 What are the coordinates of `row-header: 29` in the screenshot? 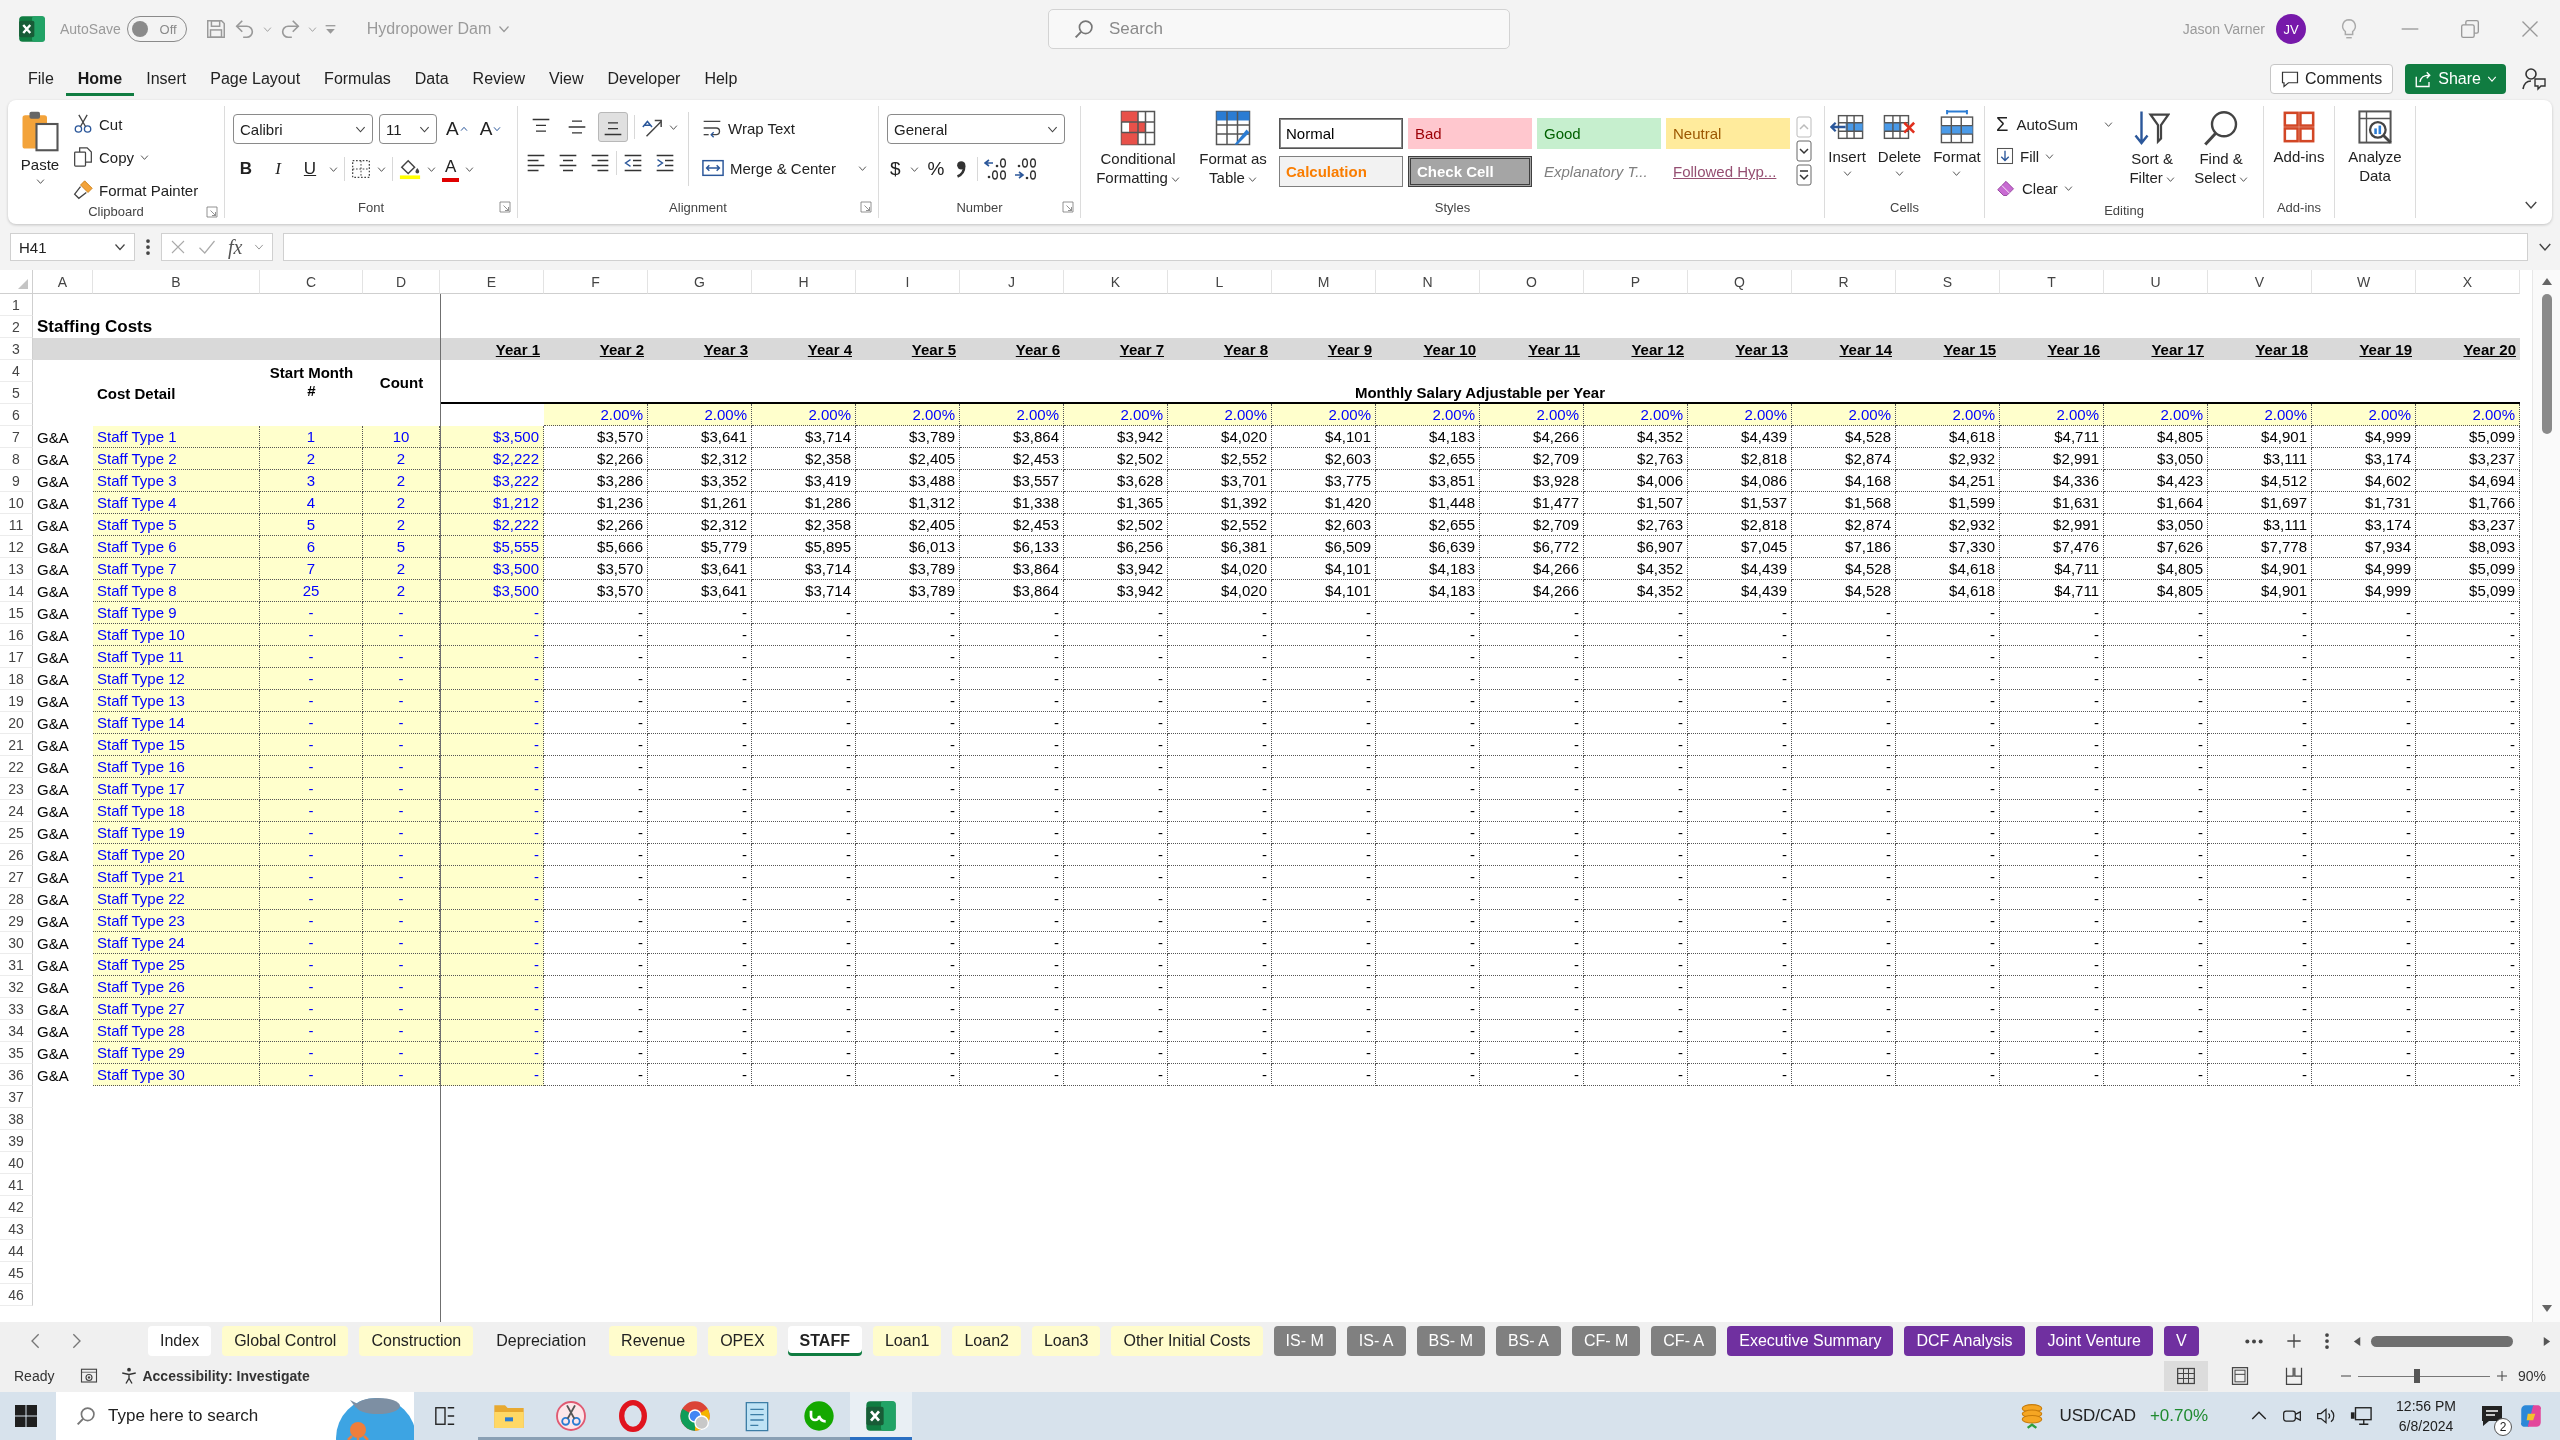 It's located at (16, 921).